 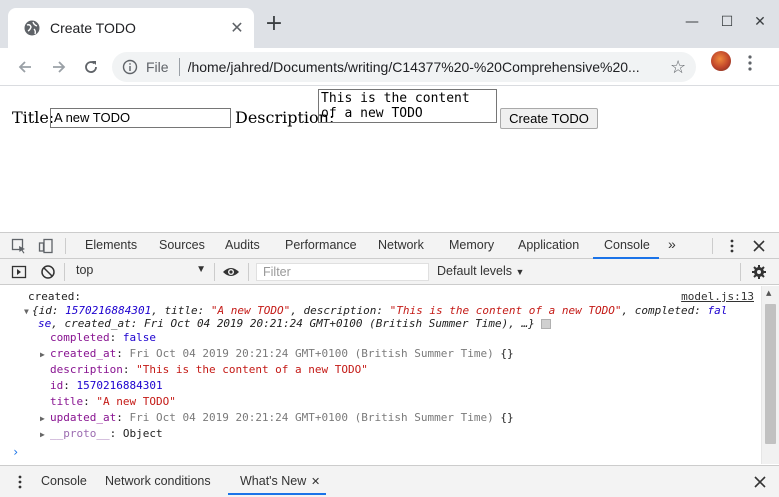 What do you see at coordinates (717, 296) in the screenshot?
I see `source-link: model.js:13` at bounding box center [717, 296].